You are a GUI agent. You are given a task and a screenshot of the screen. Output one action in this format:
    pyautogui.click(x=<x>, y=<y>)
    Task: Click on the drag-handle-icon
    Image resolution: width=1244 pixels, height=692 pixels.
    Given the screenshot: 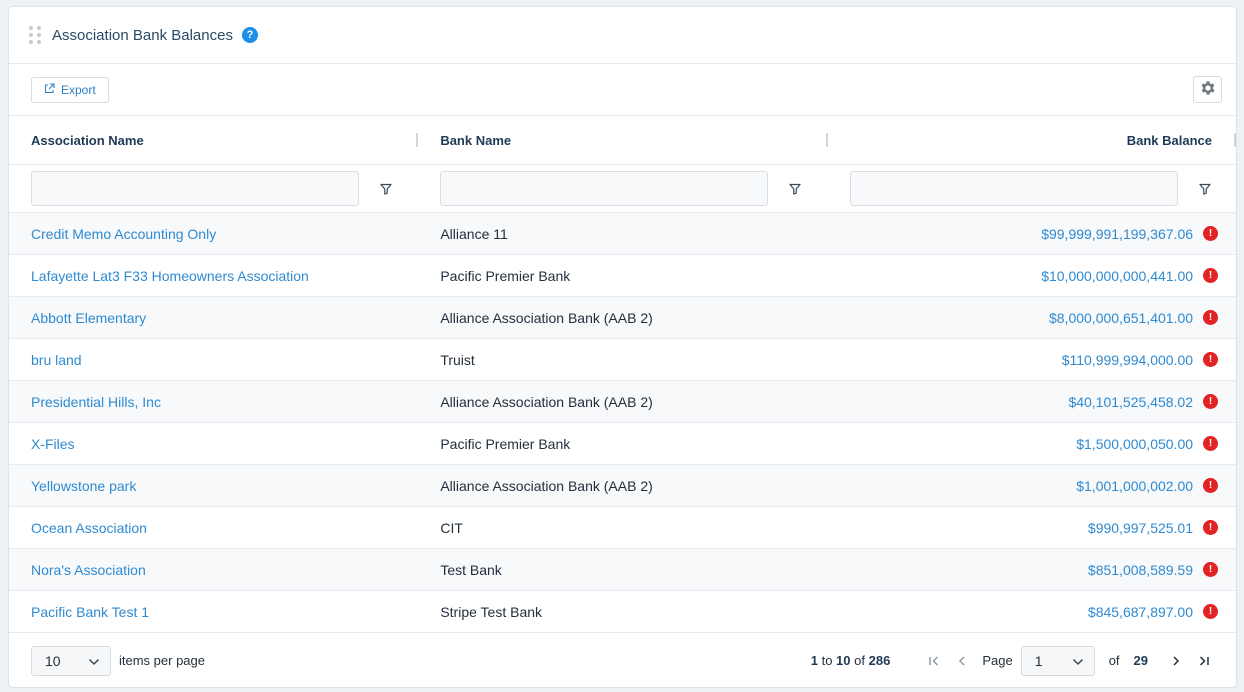 What is the action you would take?
    pyautogui.click(x=35, y=35)
    